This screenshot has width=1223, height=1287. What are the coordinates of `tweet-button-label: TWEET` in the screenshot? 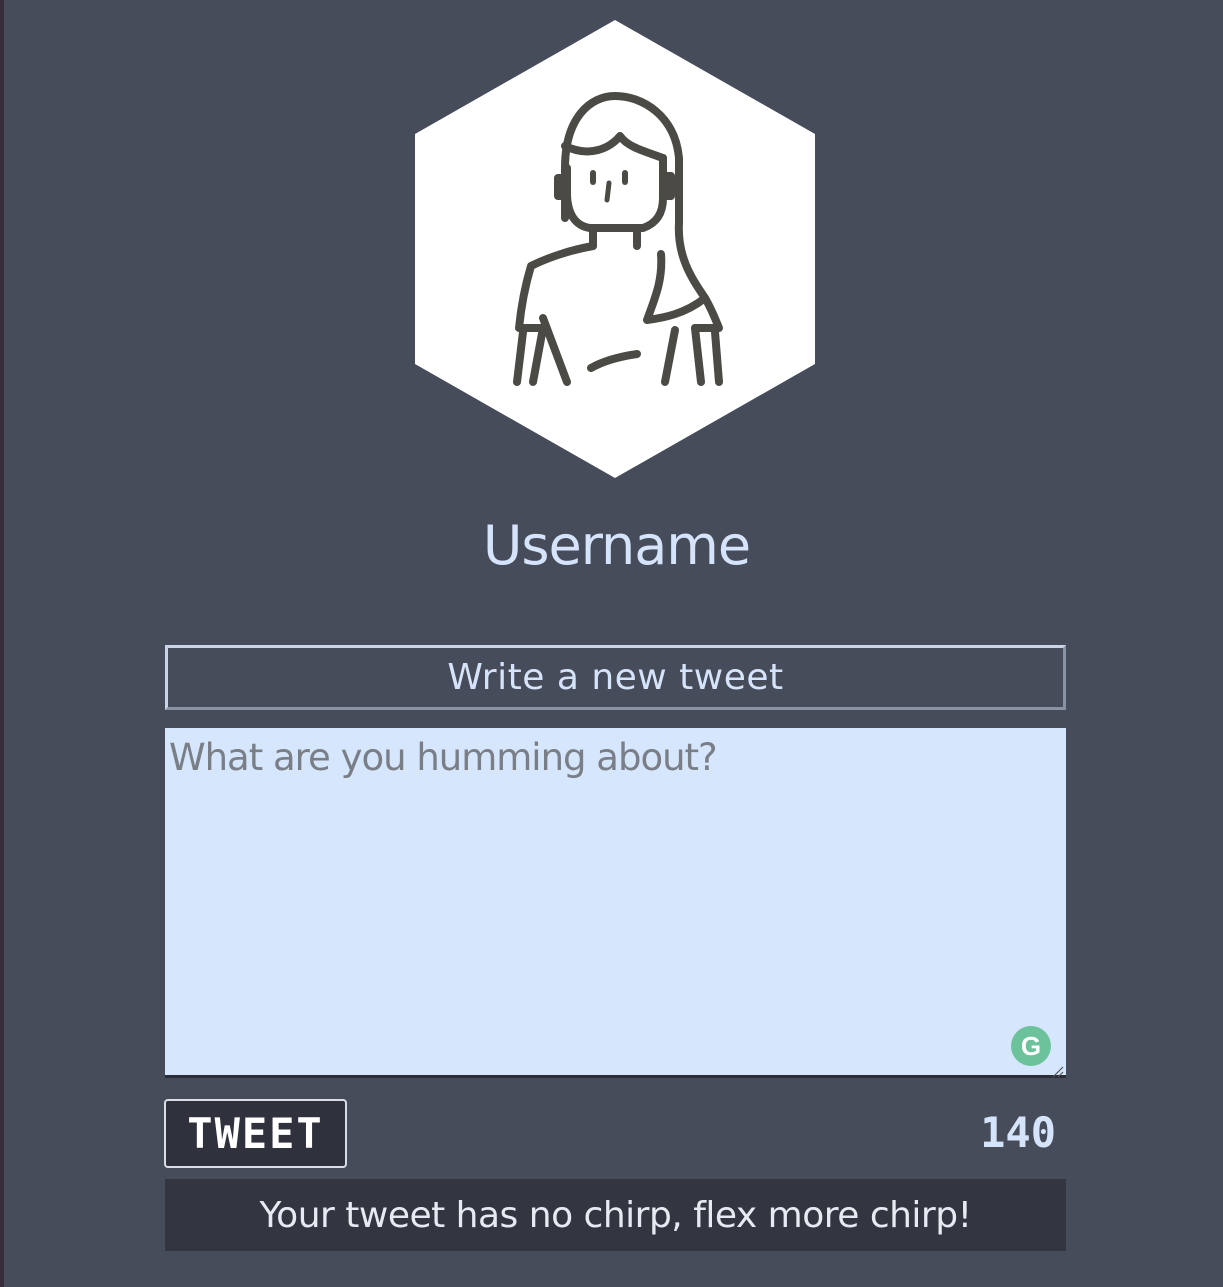 It's located at (255, 1133).